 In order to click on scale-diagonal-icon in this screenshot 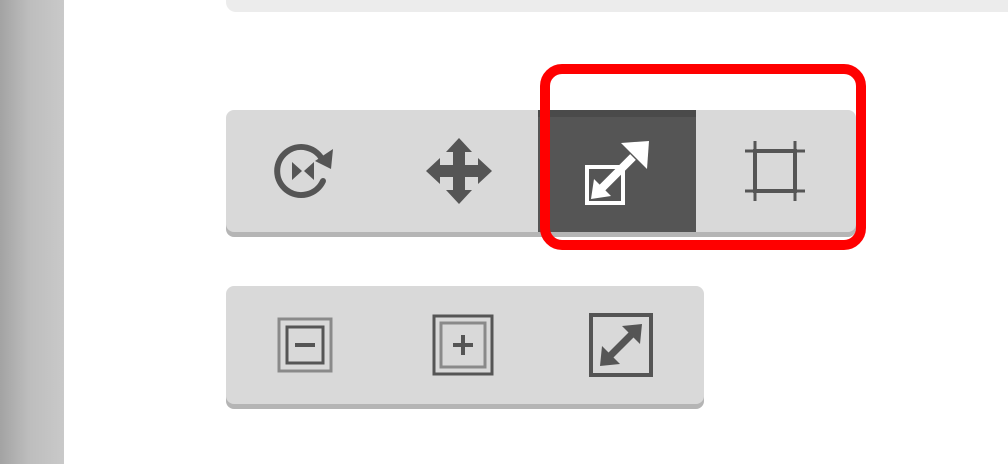, I will do `click(617, 175)`.